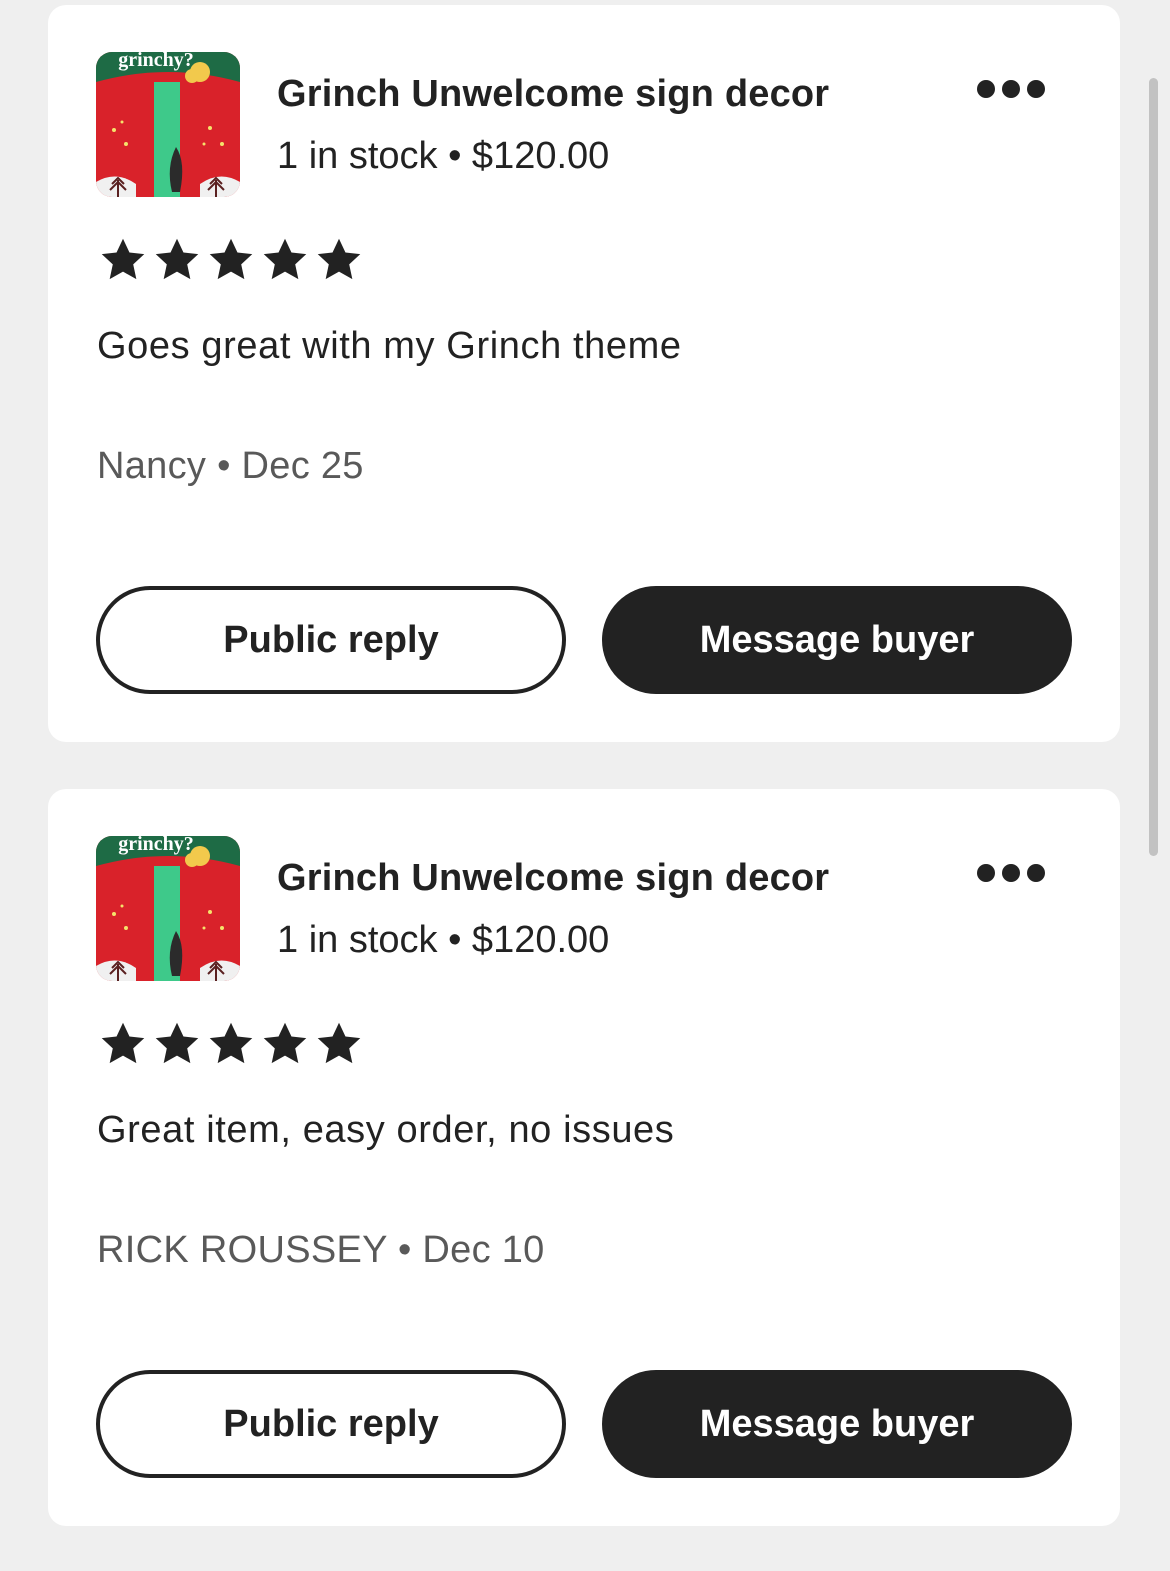 The height and width of the screenshot is (1571, 1170). Describe the element at coordinates (389, 346) in the screenshot. I see `review-text: Goes great with my Grinch theme` at that location.